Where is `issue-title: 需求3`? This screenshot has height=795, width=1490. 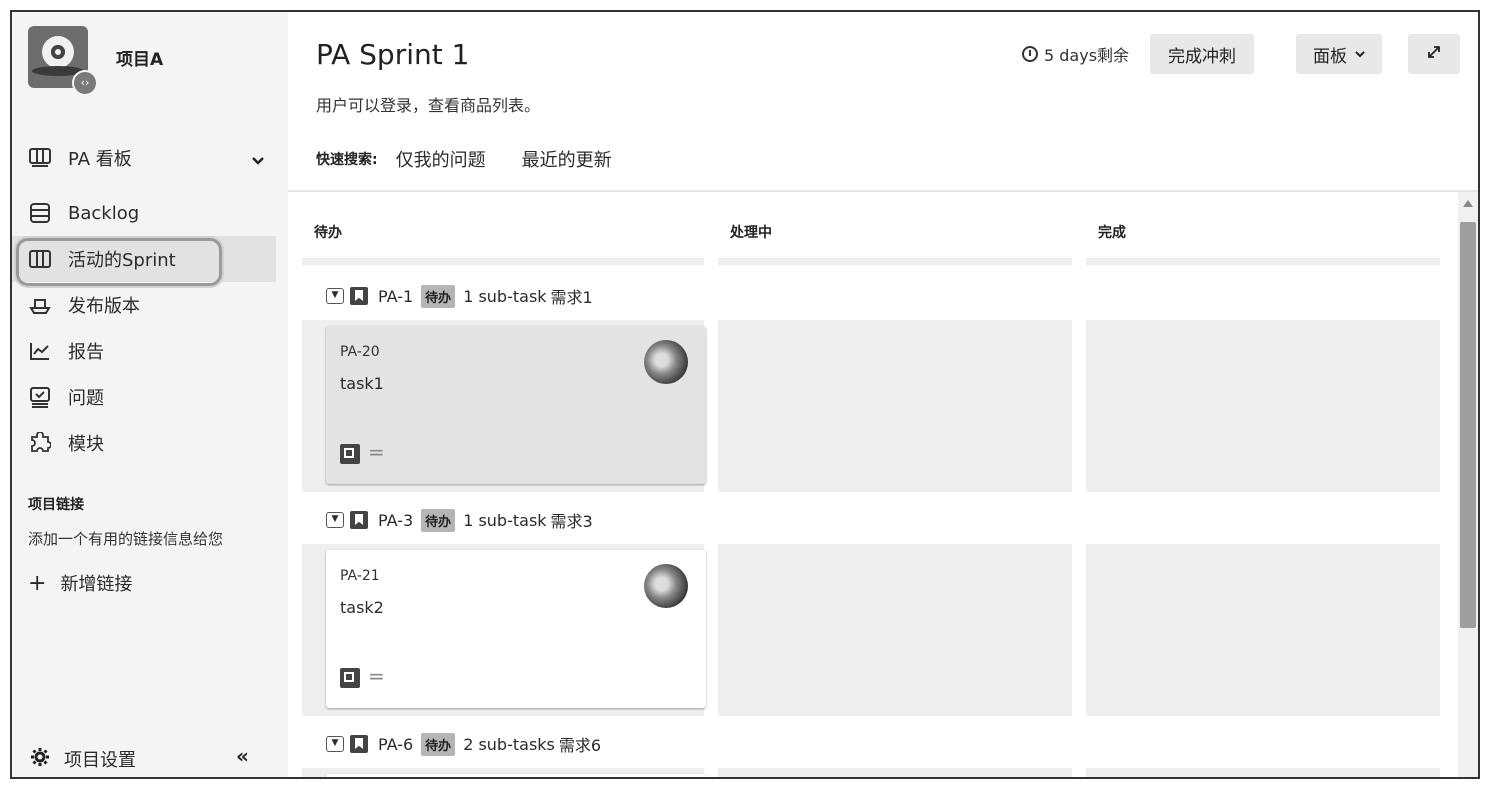 issue-title: 需求3 is located at coordinates (571, 521).